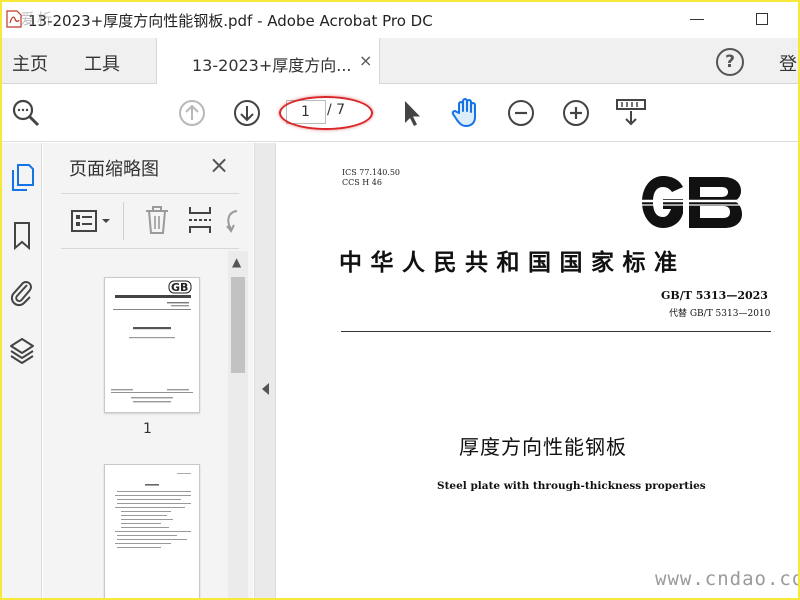  Describe the element at coordinates (236, 262) in the screenshot. I see `scroll-up-icon: ▲` at that location.